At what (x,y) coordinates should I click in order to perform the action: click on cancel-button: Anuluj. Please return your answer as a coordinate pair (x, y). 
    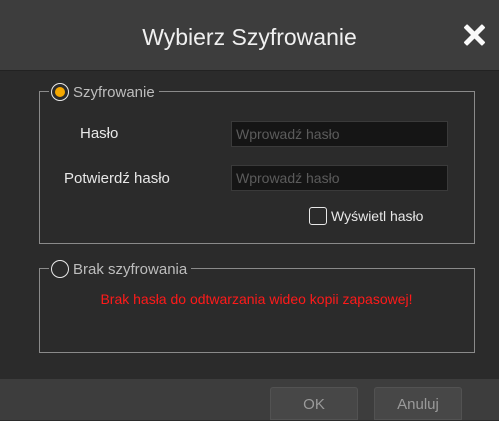
    Looking at the image, I should click on (418, 403).